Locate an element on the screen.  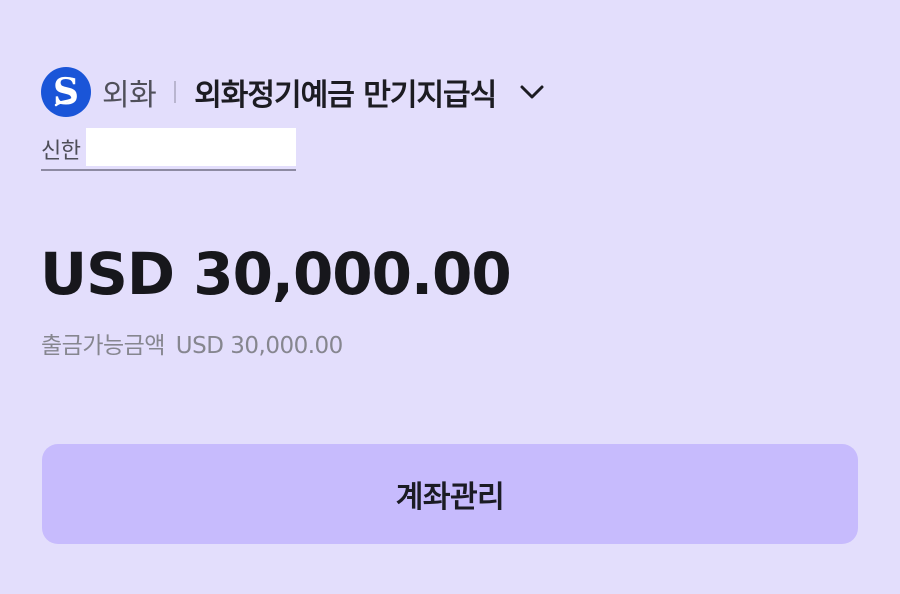
bank-name: 신한 is located at coordinates (61, 151).